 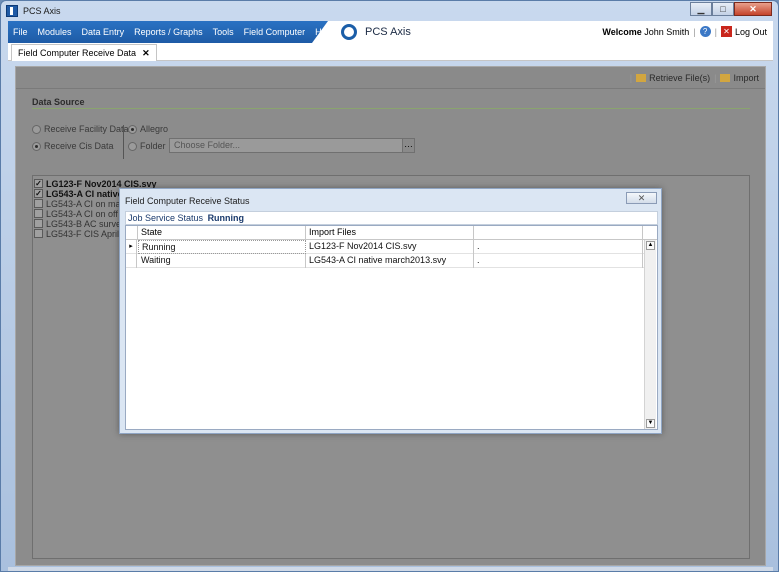 I want to click on radio-label: Folder, so click(x=153, y=146).